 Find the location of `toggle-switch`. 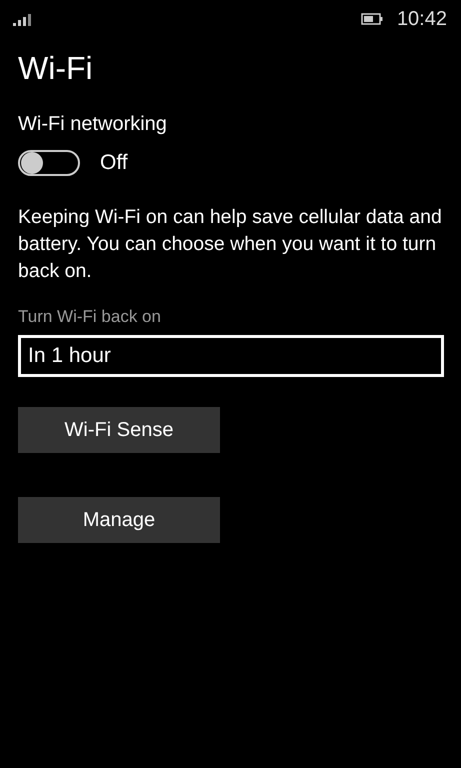

toggle-switch is located at coordinates (49, 163).